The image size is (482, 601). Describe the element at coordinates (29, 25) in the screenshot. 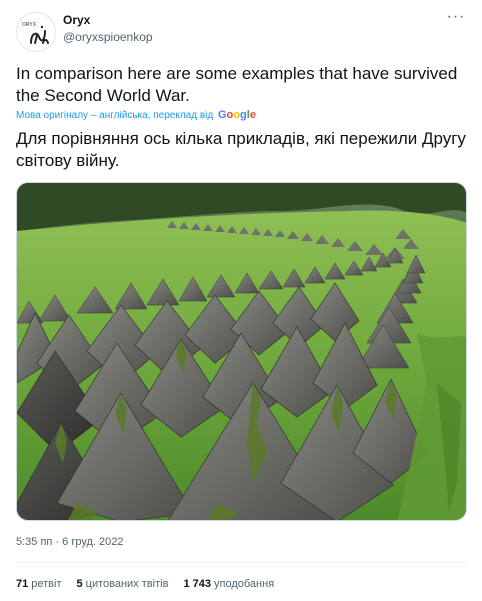

I see `svg-text: ORYX` at that location.